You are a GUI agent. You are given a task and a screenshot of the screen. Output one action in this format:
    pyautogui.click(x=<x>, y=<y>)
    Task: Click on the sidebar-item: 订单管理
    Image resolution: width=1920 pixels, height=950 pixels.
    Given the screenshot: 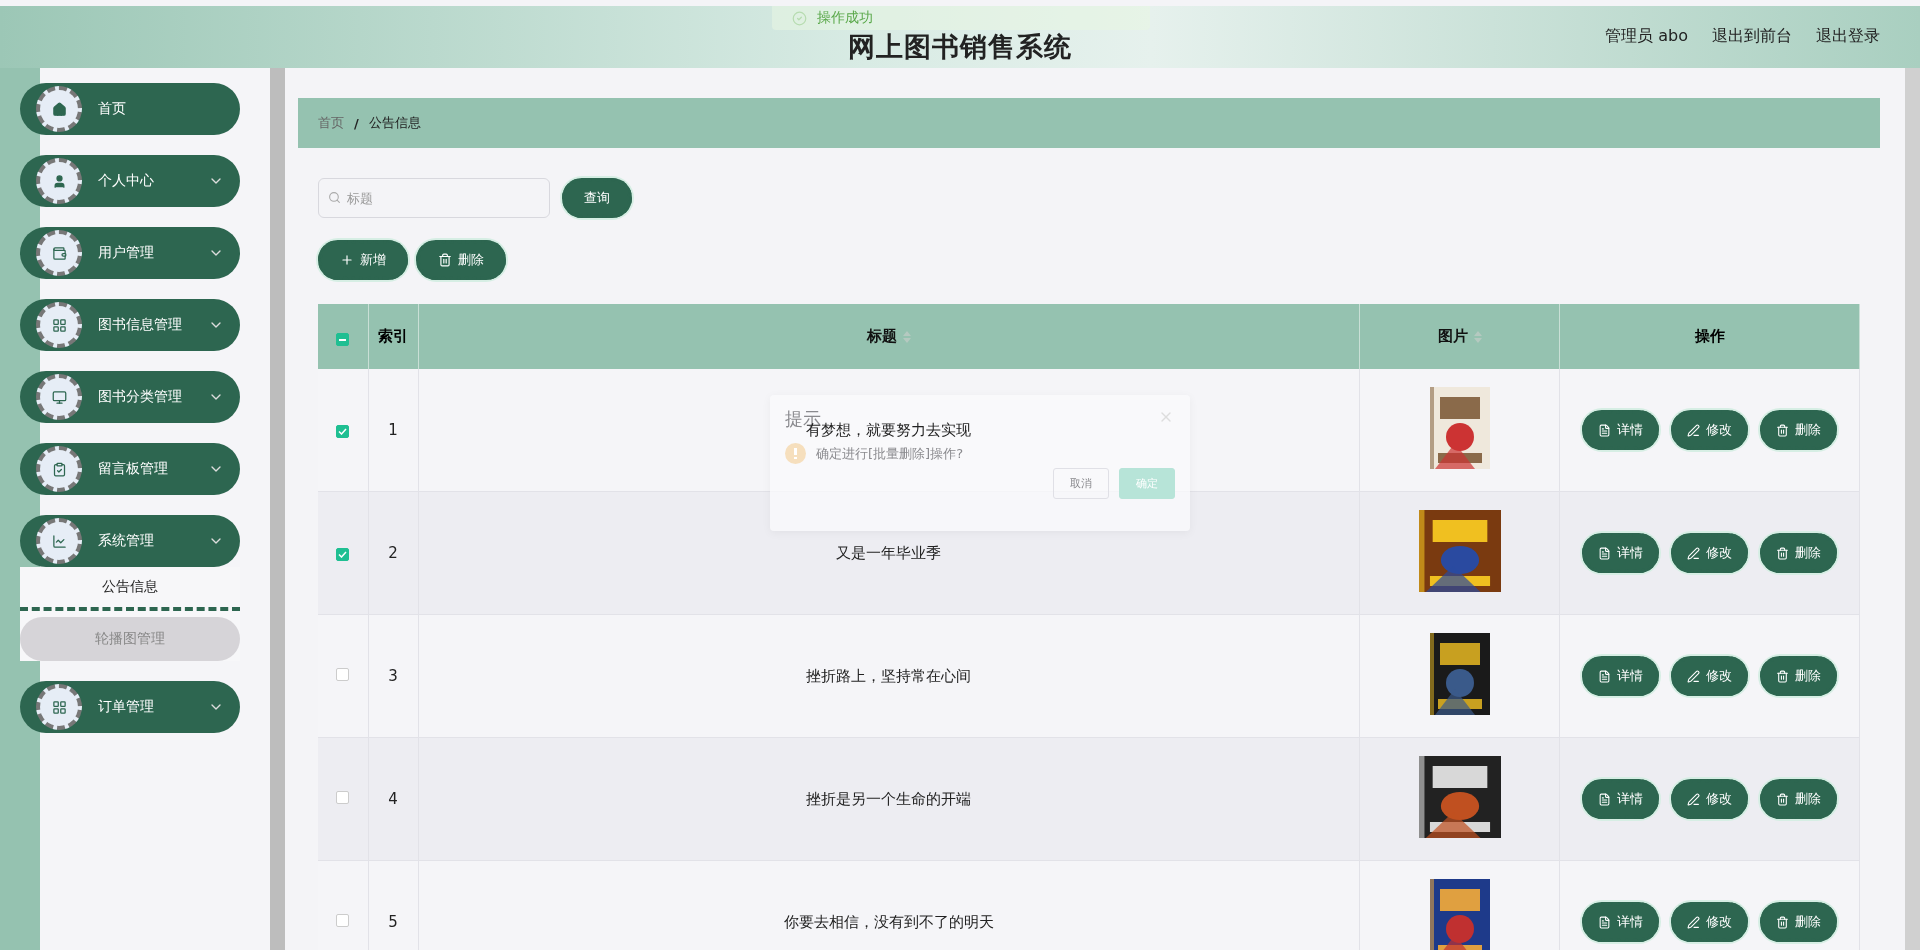 What is the action you would take?
    pyautogui.click(x=130, y=707)
    